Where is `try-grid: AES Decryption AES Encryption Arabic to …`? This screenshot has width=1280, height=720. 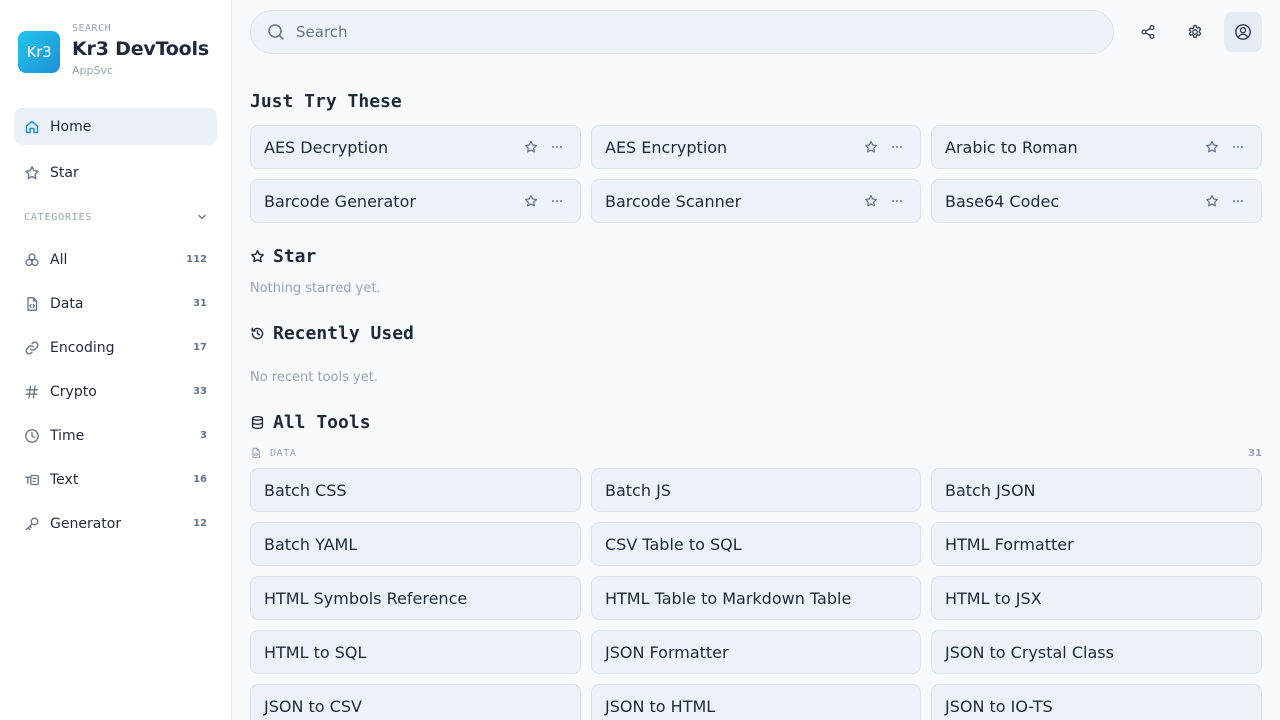
try-grid: AES Decryption AES Encryption Arabic to … is located at coordinates (756, 174).